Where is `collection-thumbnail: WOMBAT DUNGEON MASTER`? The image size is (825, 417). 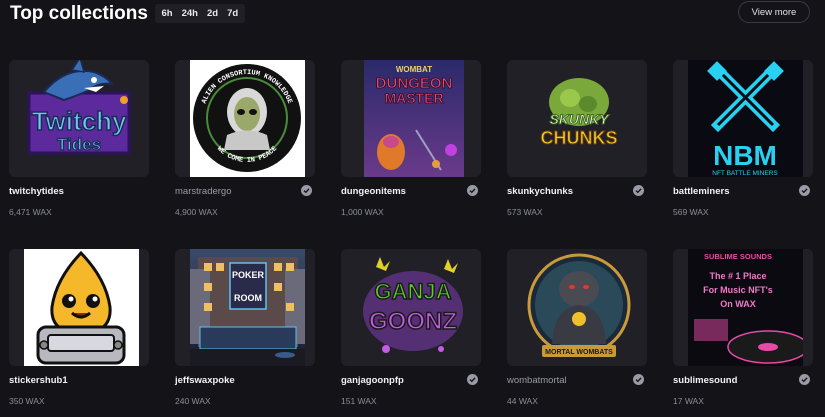 collection-thumbnail: WOMBAT DUNGEON MASTER is located at coordinates (411, 118).